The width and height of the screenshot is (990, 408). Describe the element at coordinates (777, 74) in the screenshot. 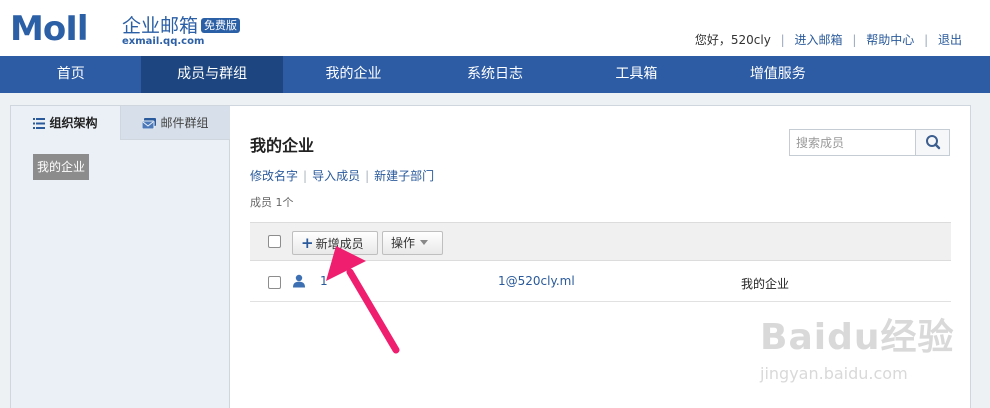

I see `nav-value-added: 增值服务` at that location.